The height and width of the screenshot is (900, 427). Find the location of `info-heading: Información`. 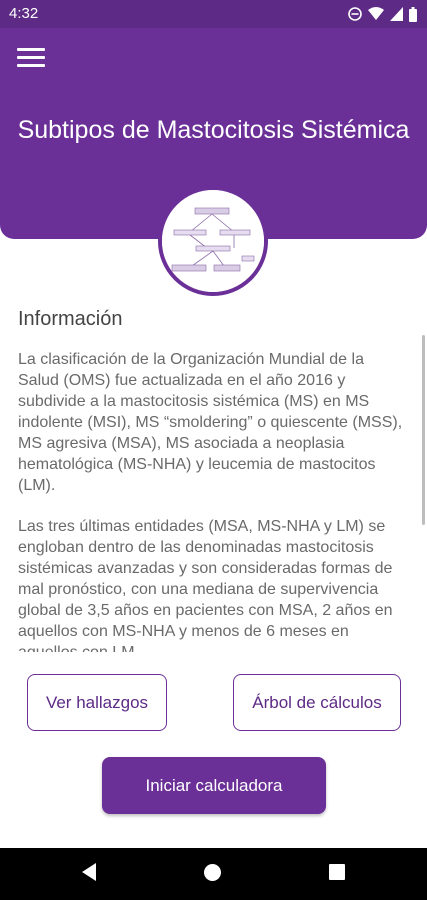

info-heading: Información is located at coordinates (70, 319).